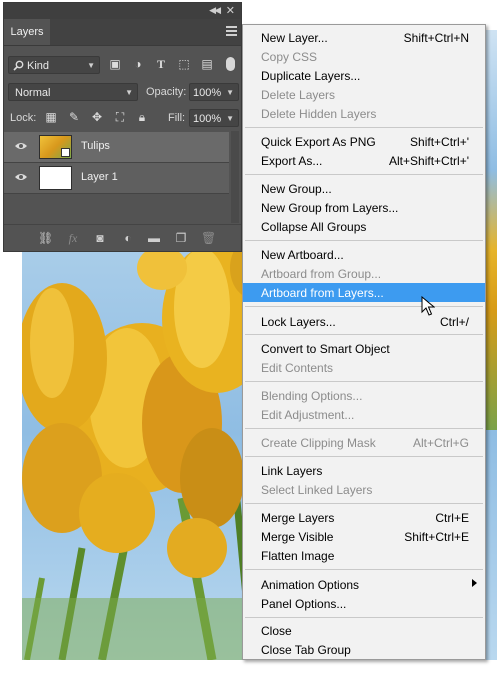  I want to click on filter-kind-select: Kind ▼, so click(54, 65).